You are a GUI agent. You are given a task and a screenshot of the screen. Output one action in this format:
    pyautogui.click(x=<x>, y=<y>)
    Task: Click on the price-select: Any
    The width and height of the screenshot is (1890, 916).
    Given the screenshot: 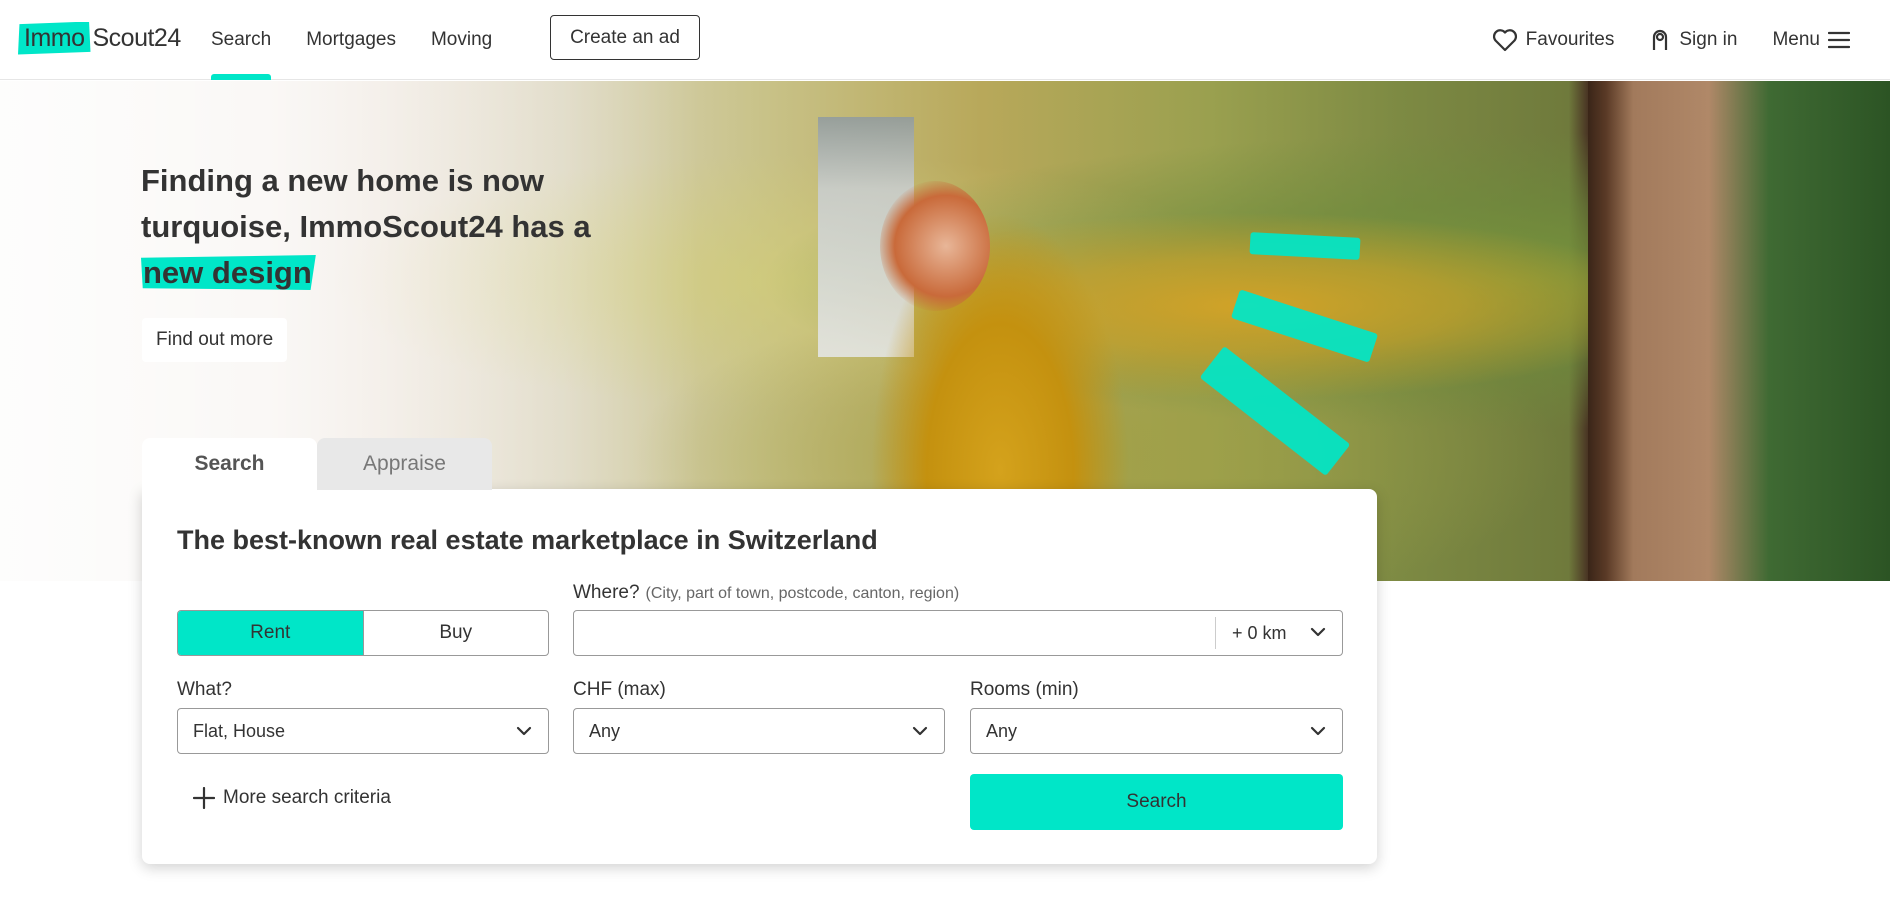 What is the action you would take?
    pyautogui.click(x=759, y=731)
    